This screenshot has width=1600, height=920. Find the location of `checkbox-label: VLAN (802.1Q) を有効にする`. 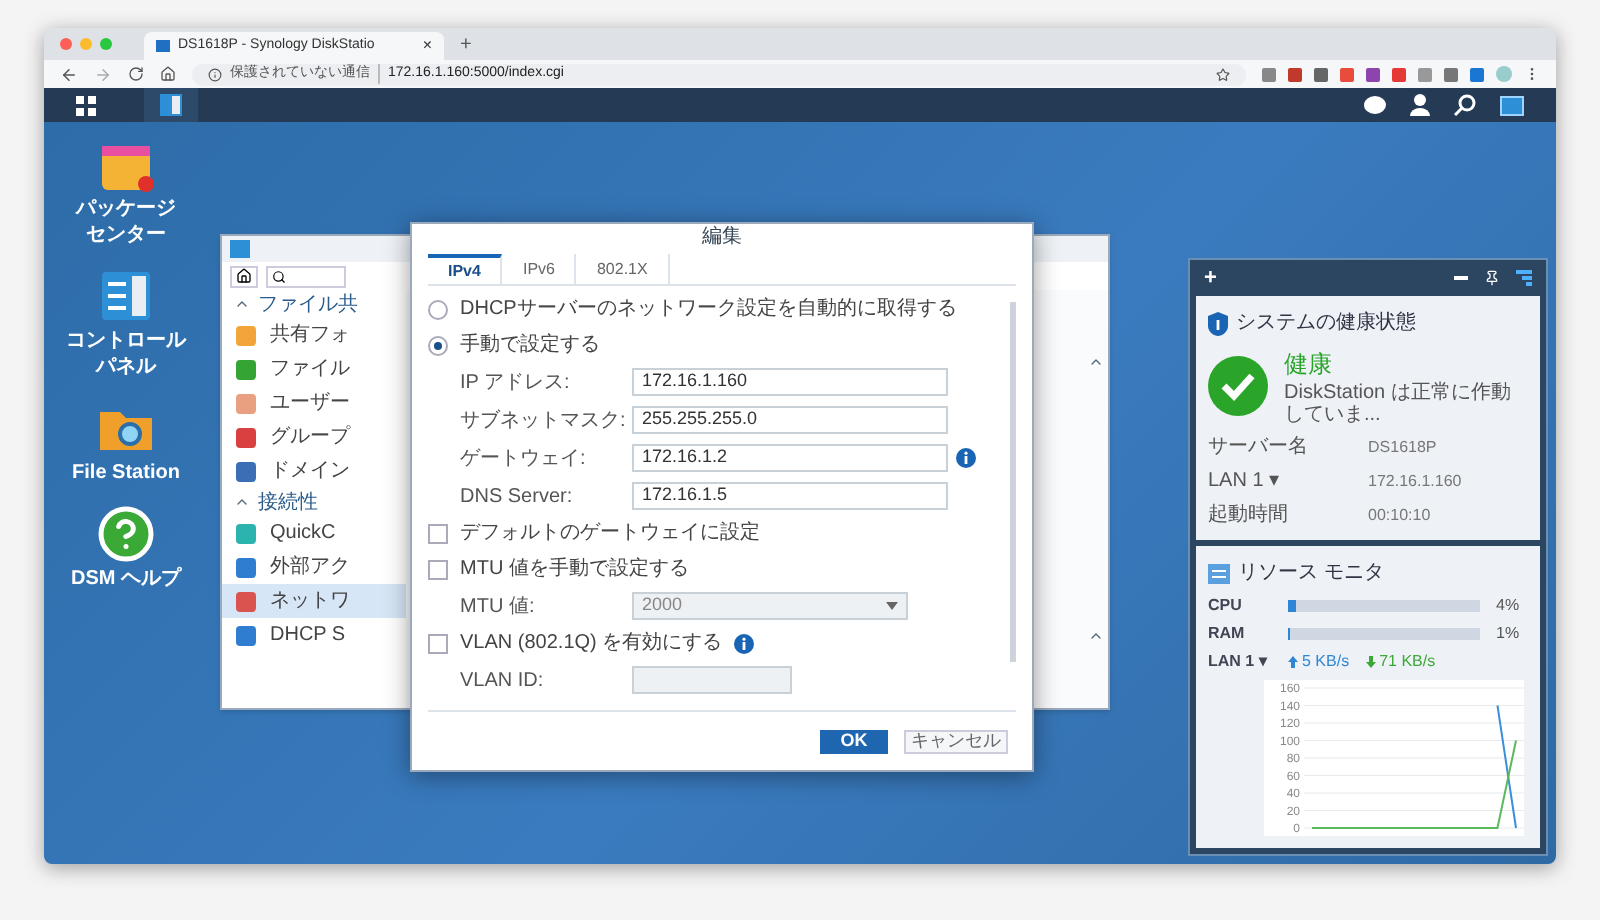

checkbox-label: VLAN (802.1Q) を有効にする is located at coordinates (591, 643).